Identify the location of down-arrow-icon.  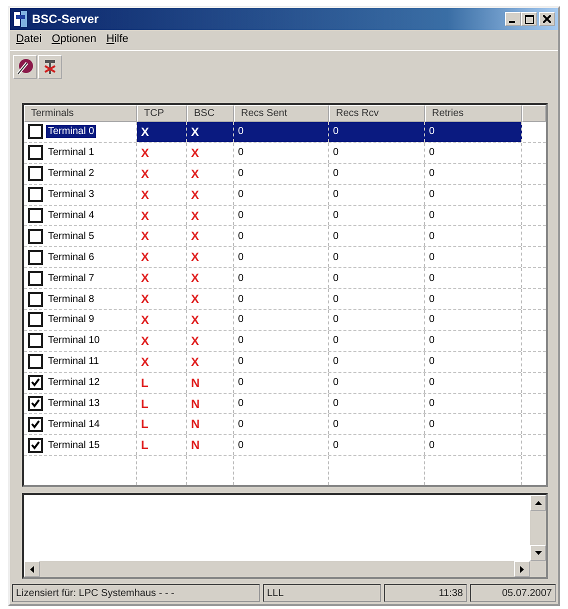
(538, 553).